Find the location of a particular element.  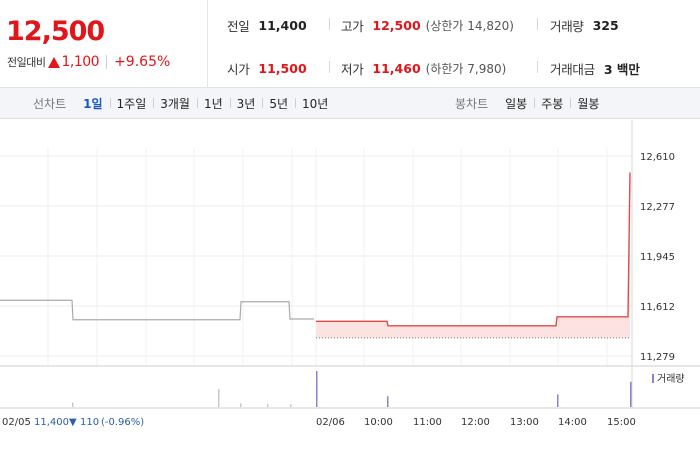

y-tick-label: 11,612 is located at coordinates (657, 307).